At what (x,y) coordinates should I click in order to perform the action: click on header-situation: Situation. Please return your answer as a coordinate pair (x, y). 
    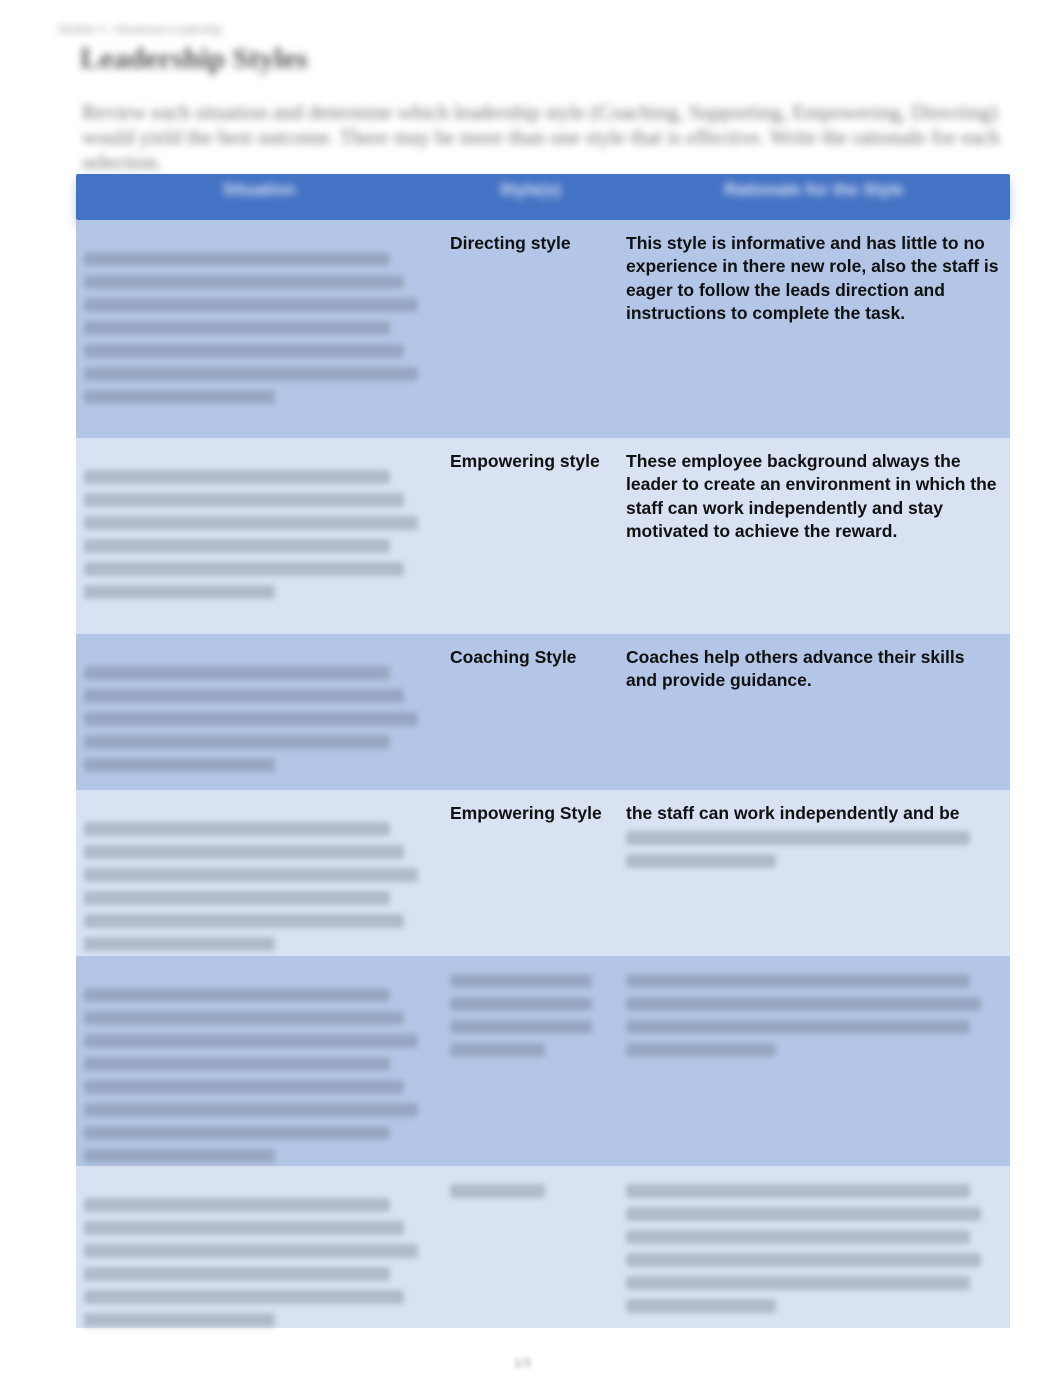
    Looking at the image, I should click on (259, 189).